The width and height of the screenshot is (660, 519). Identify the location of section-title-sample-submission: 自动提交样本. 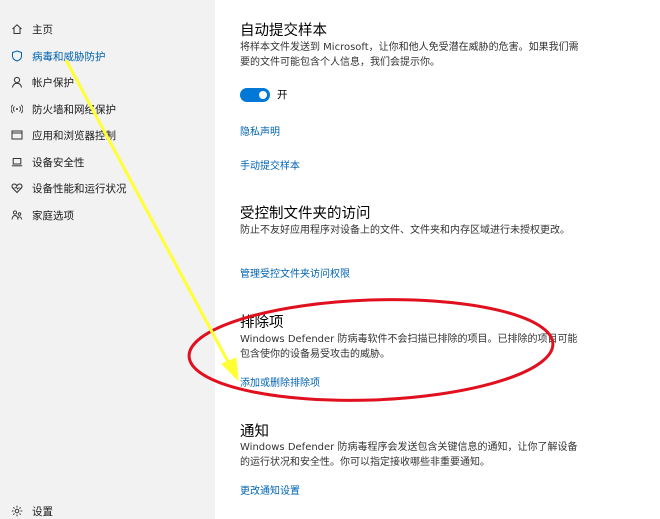
(283, 31).